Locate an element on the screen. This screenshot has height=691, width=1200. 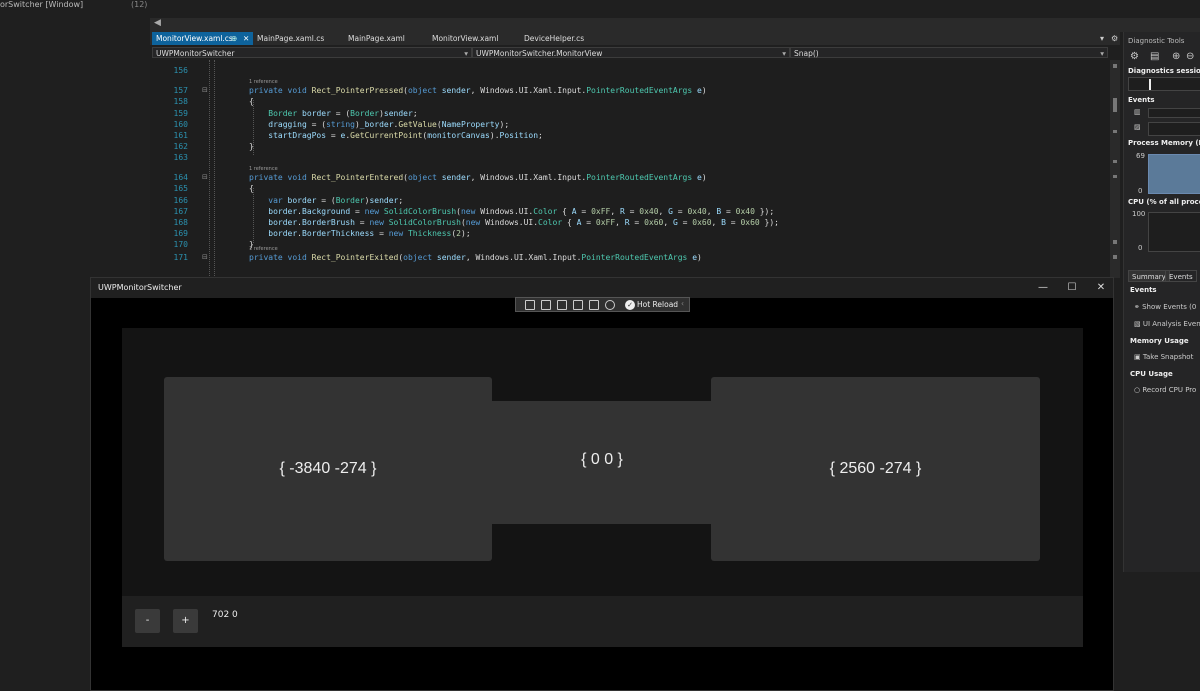
line-number: 162 is located at coordinates (180, 146).